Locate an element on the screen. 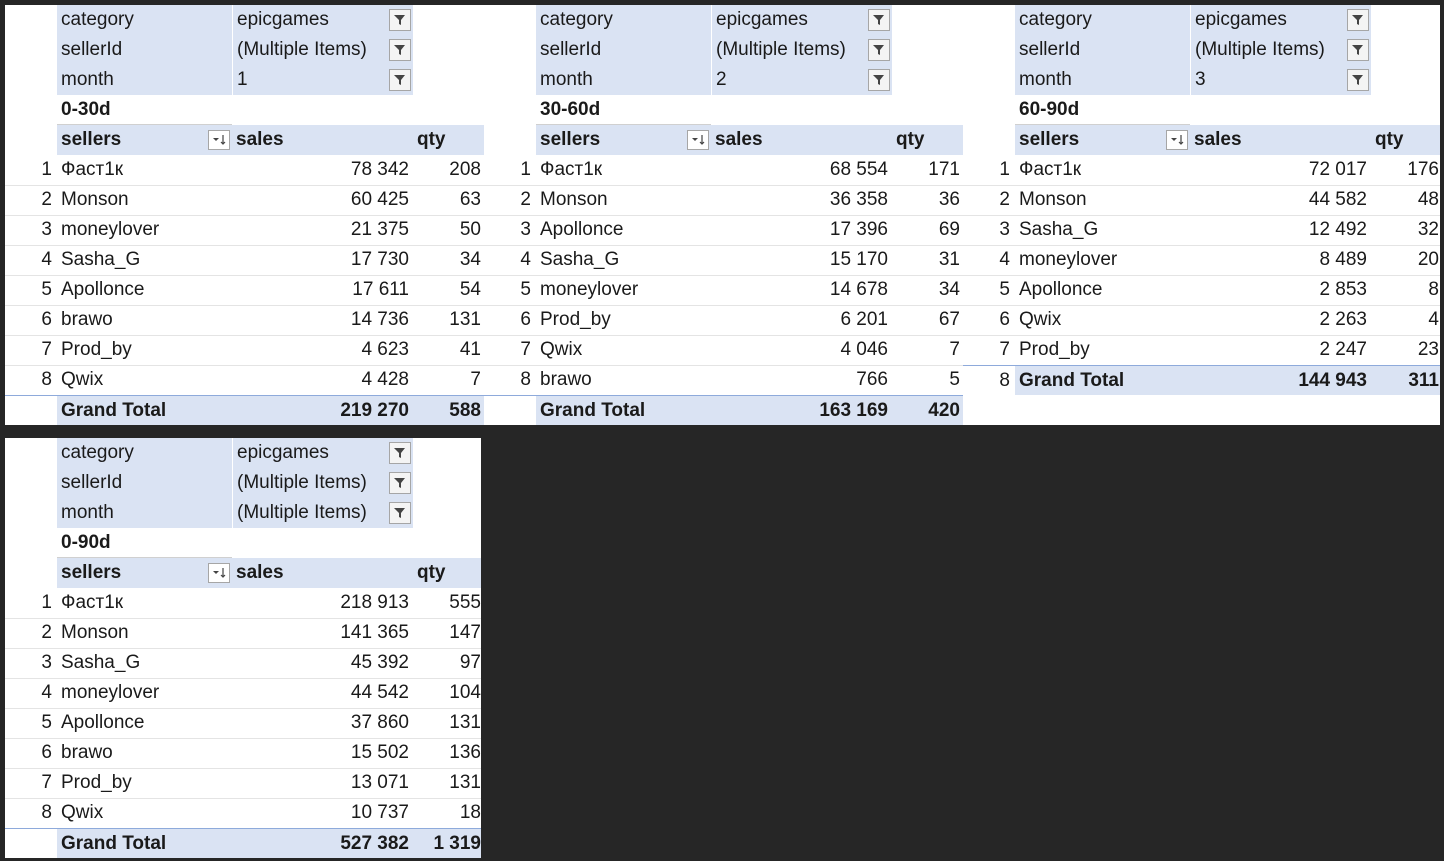 The image size is (1444, 861). grand-total-qty: 311 is located at coordinates (1423, 380).